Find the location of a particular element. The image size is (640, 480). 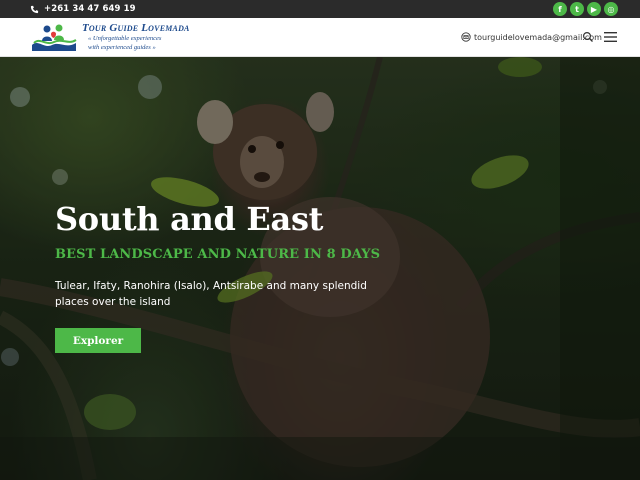

email-link: tourguidelovemada@gmail.com is located at coordinates (531, 37).